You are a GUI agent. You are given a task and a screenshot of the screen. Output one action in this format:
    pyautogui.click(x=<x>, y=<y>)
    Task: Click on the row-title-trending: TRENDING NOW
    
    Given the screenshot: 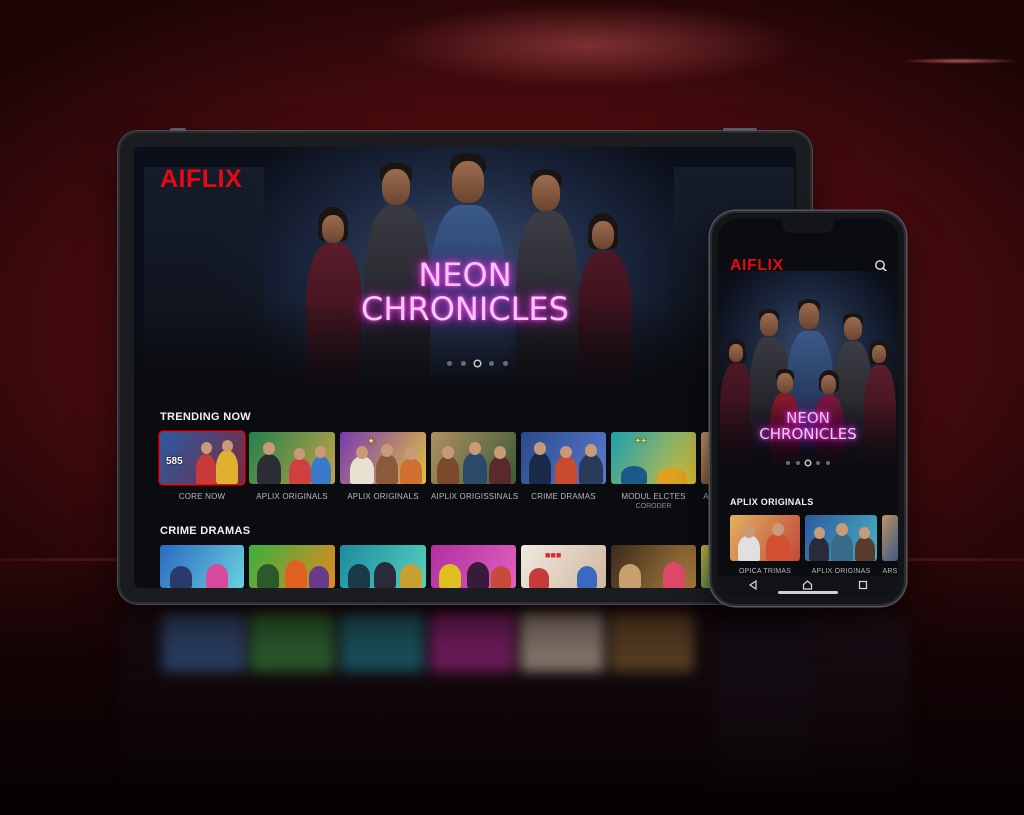 What is the action you would take?
    pyautogui.click(x=205, y=417)
    